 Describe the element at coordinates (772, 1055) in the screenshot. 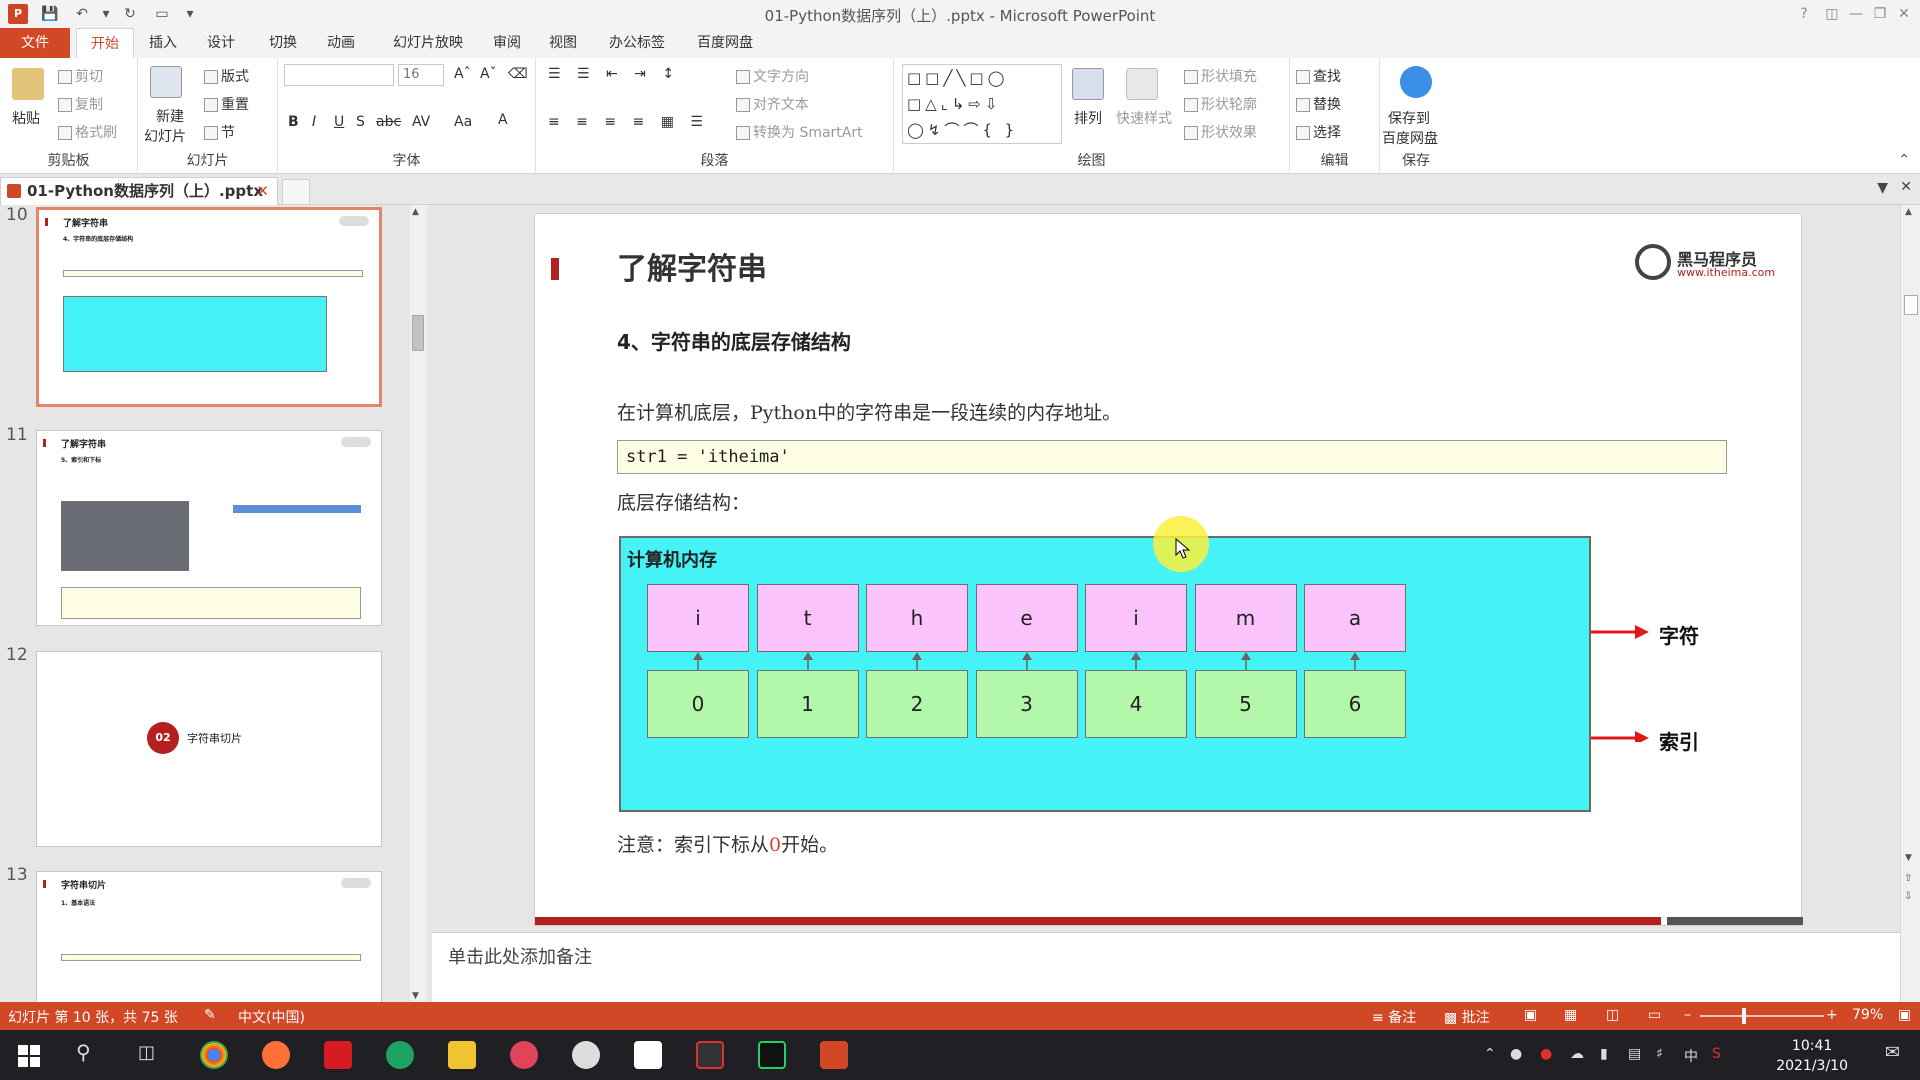

I see `pycharm-icon` at that location.